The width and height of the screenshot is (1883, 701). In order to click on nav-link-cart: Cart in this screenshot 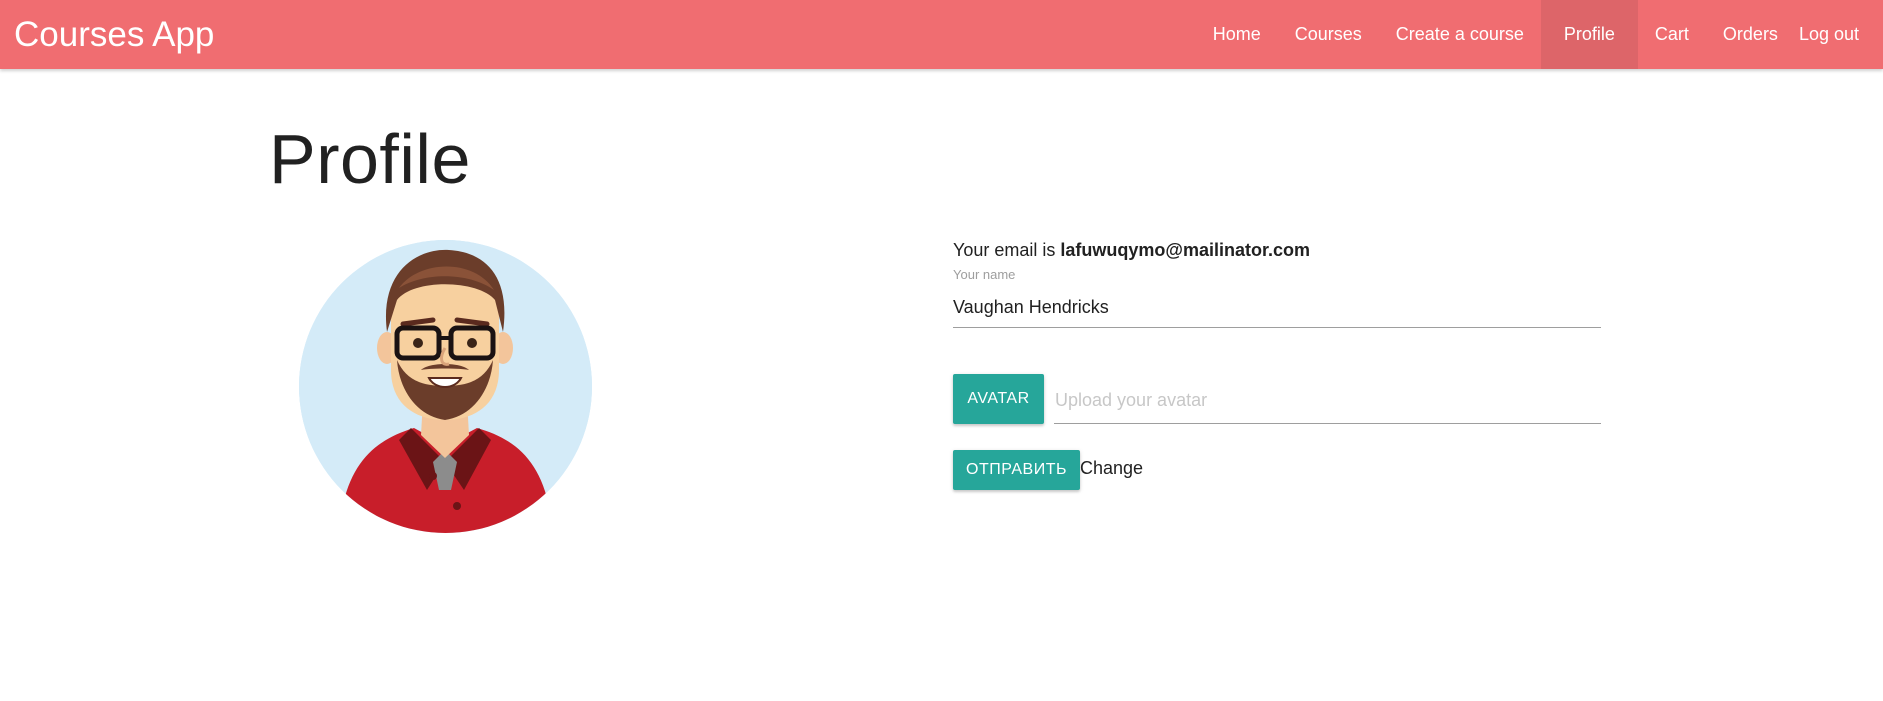, I will do `click(1672, 34)`.